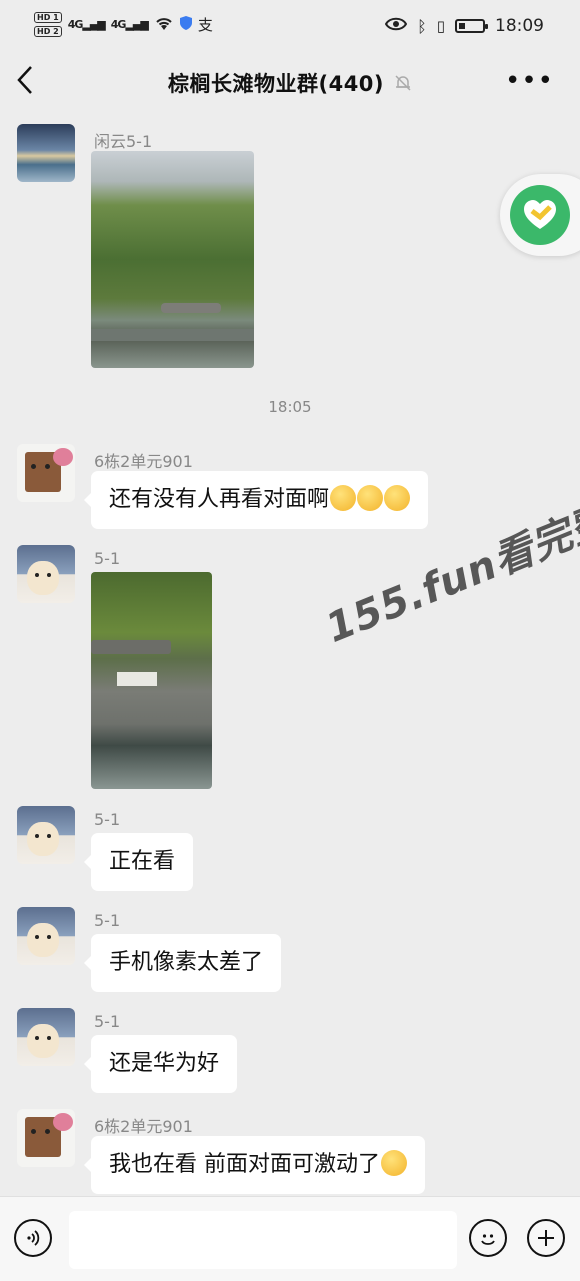 Image resolution: width=580 pixels, height=1281 pixels. I want to click on message-bubble: 手机像素太差了, so click(182, 963).